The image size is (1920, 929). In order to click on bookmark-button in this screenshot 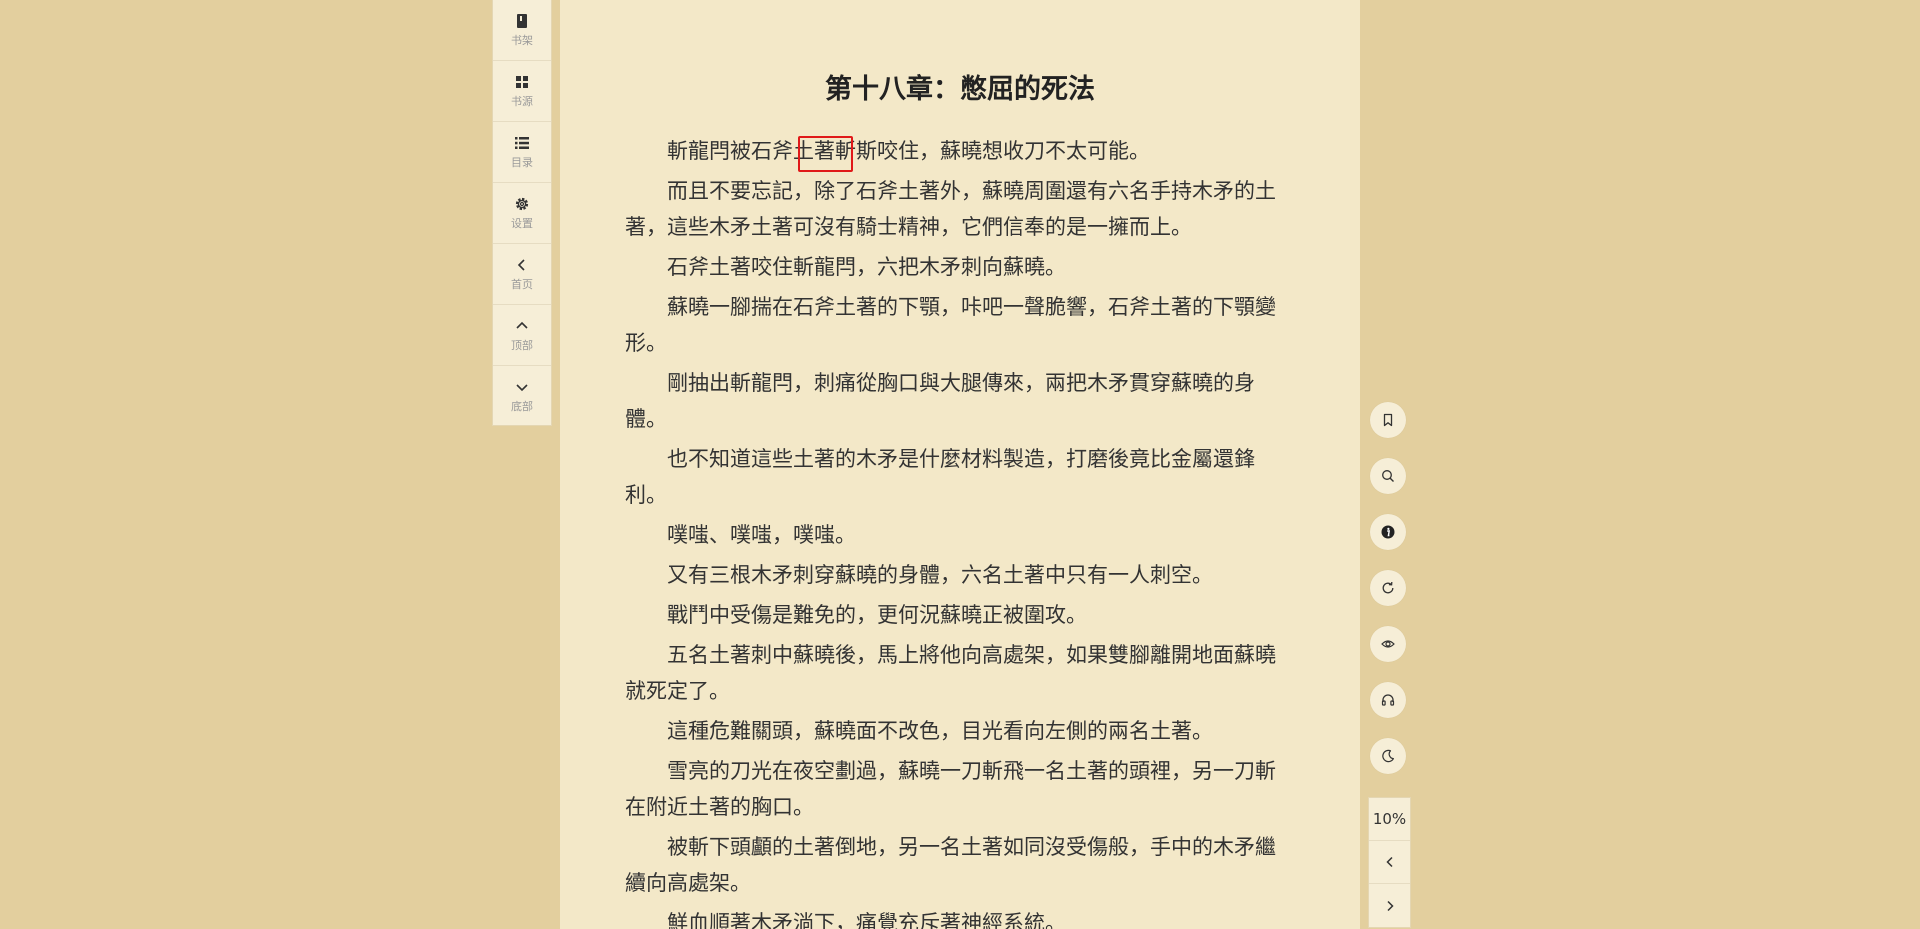, I will do `click(1388, 420)`.